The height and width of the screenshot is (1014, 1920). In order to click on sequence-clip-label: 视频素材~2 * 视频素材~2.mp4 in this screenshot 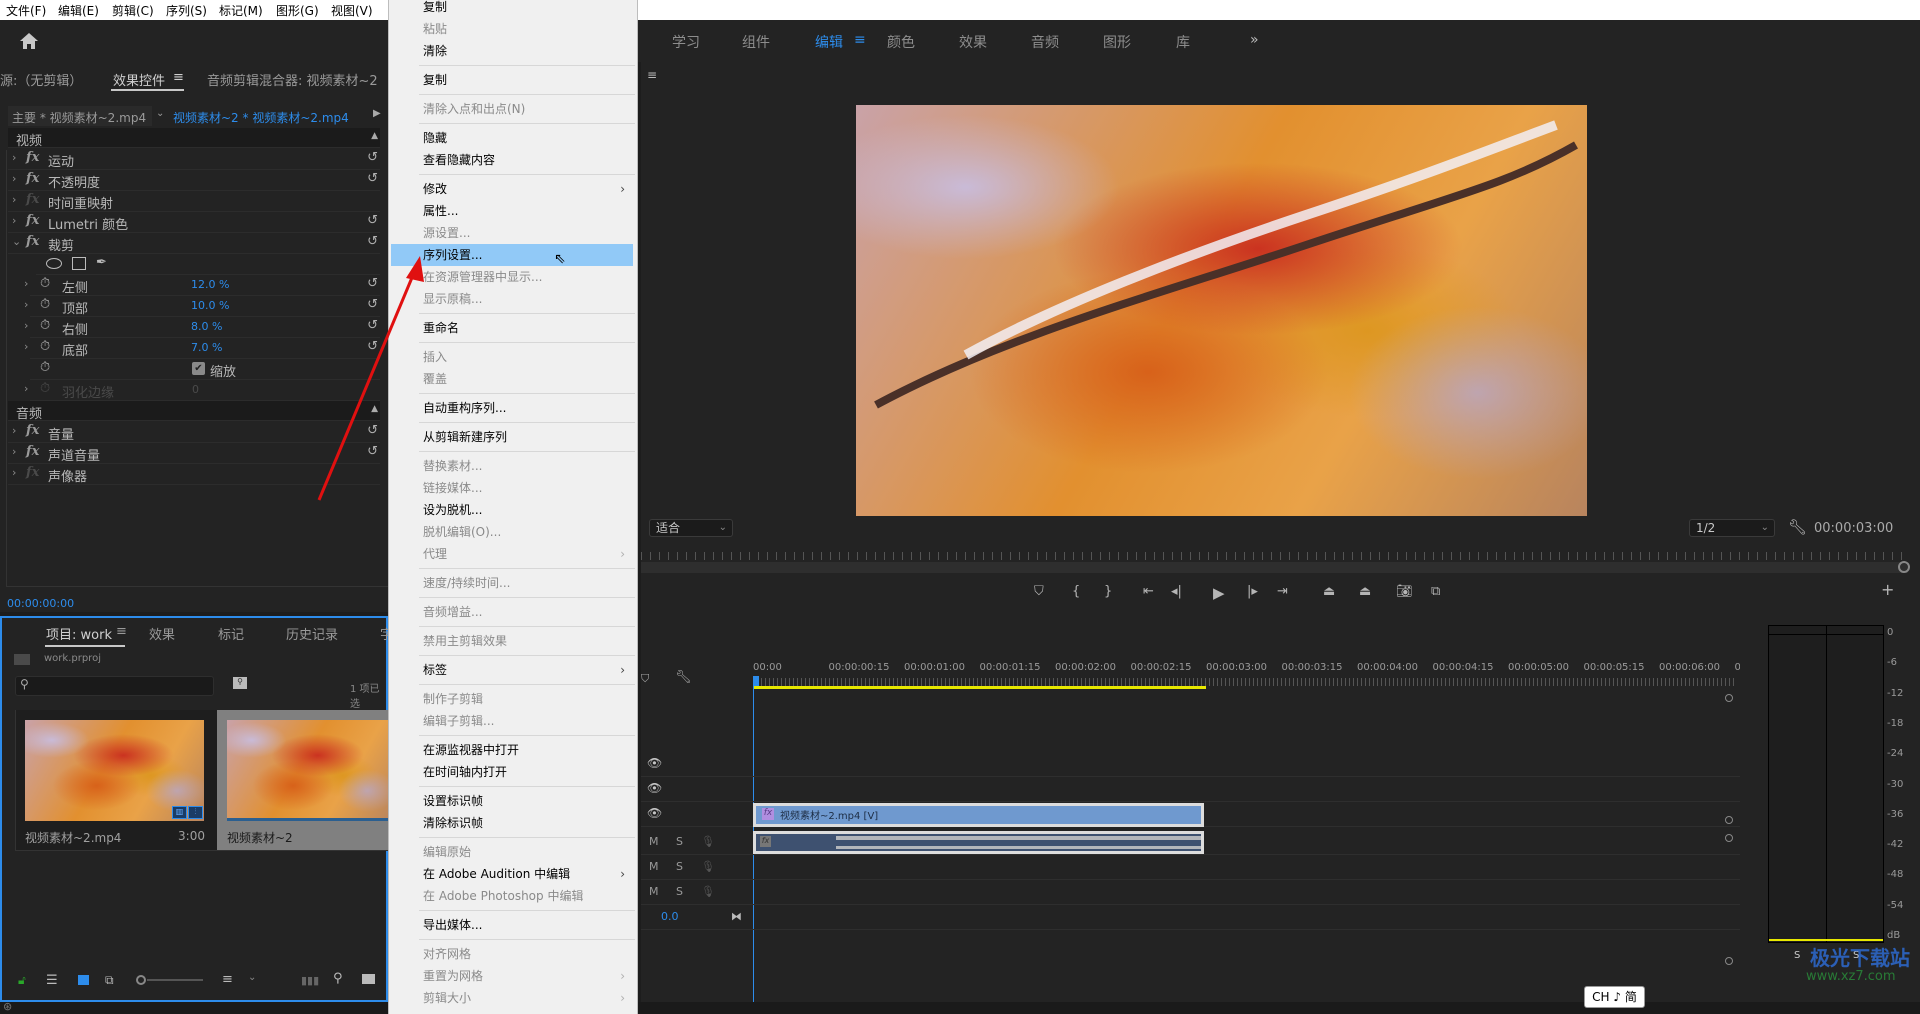, I will do `click(261, 117)`.